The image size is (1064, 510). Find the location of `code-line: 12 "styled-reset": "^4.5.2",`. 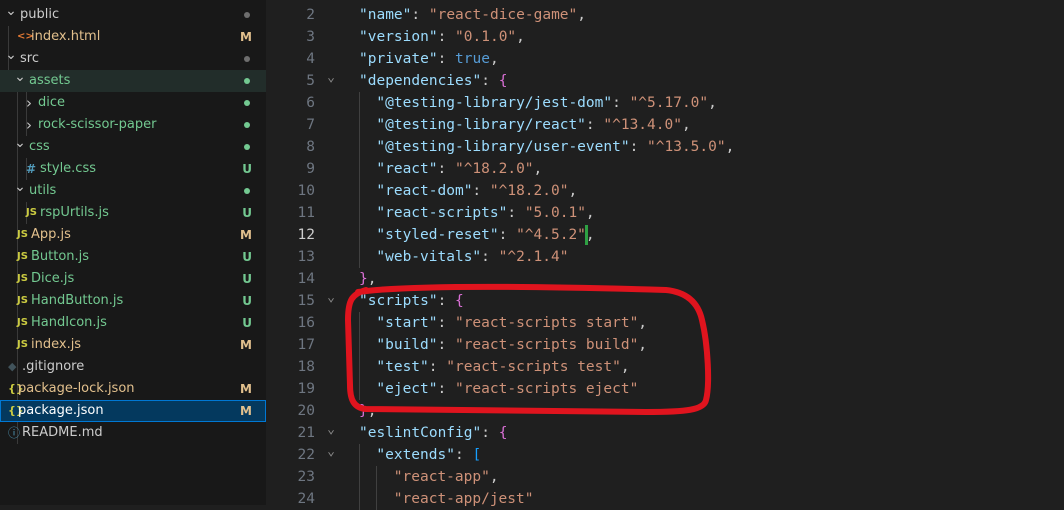

code-line: 12 "styled-reset": "^4.5.2", is located at coordinates (665, 235).